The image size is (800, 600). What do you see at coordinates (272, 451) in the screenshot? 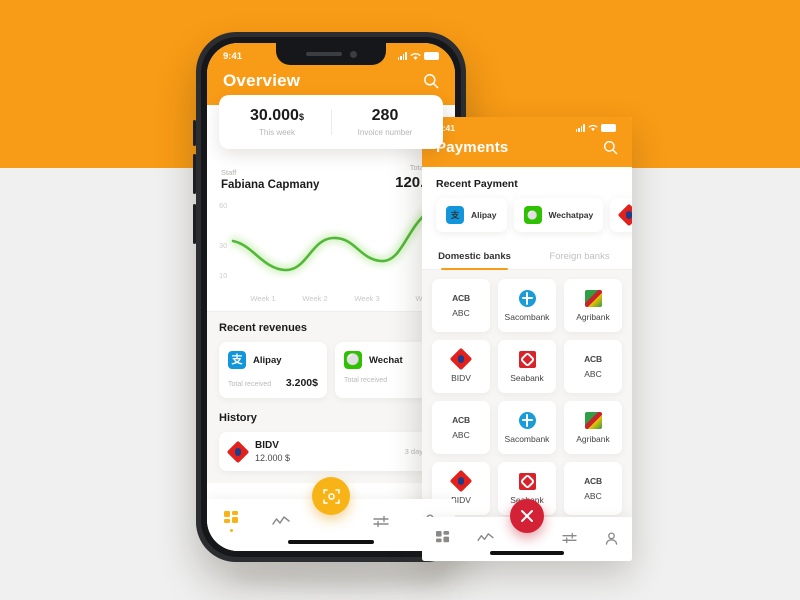
I see `history-text-block: BIDV 12.000 $` at bounding box center [272, 451].